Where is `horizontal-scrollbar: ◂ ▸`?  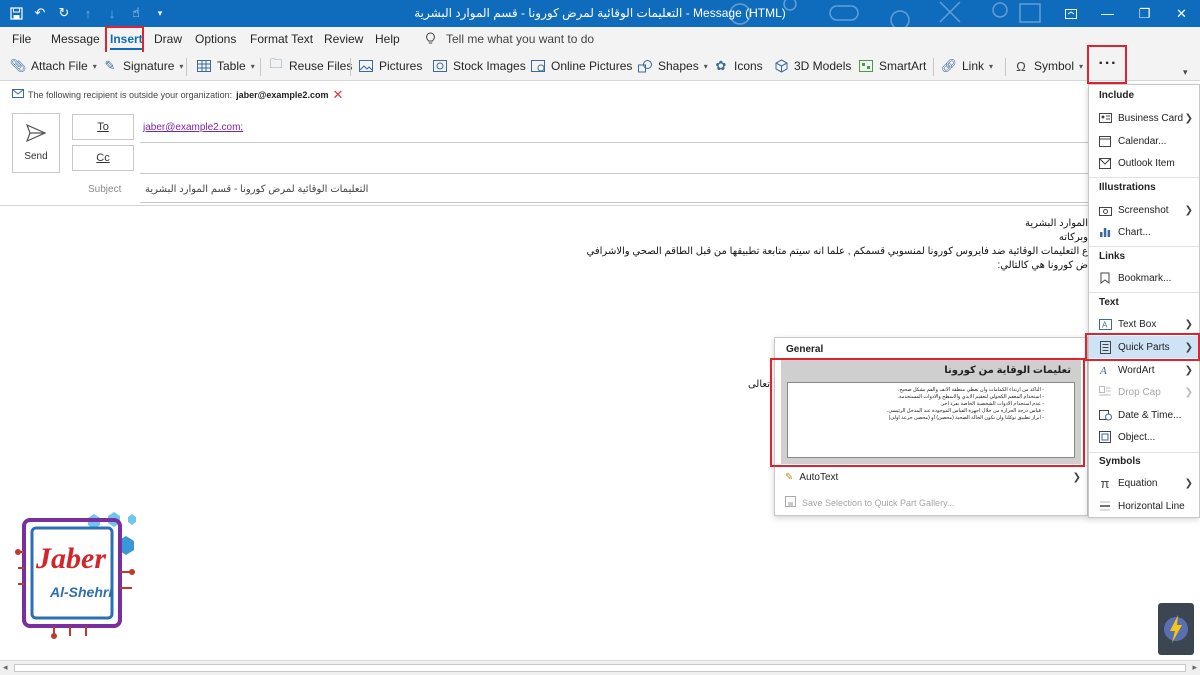 horizontal-scrollbar: ◂ ▸ is located at coordinates (600, 667).